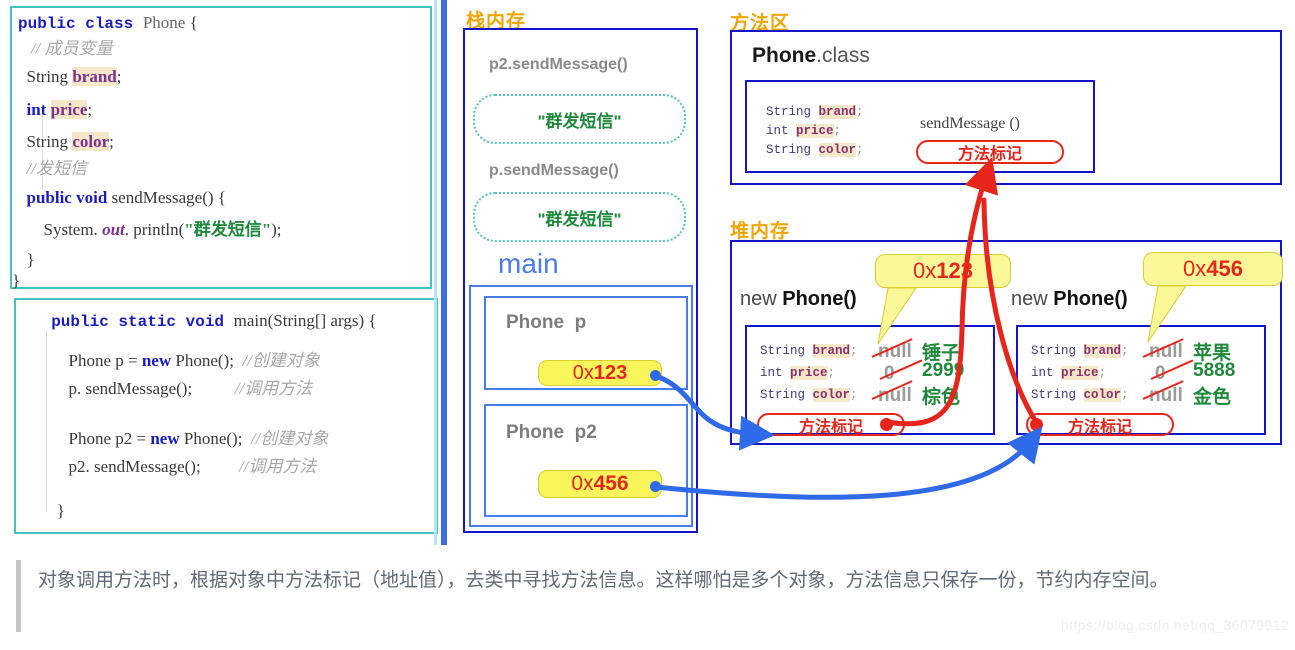 This screenshot has height=650, width=1295. I want to click on code-line: public class Phone {, so click(108, 23).